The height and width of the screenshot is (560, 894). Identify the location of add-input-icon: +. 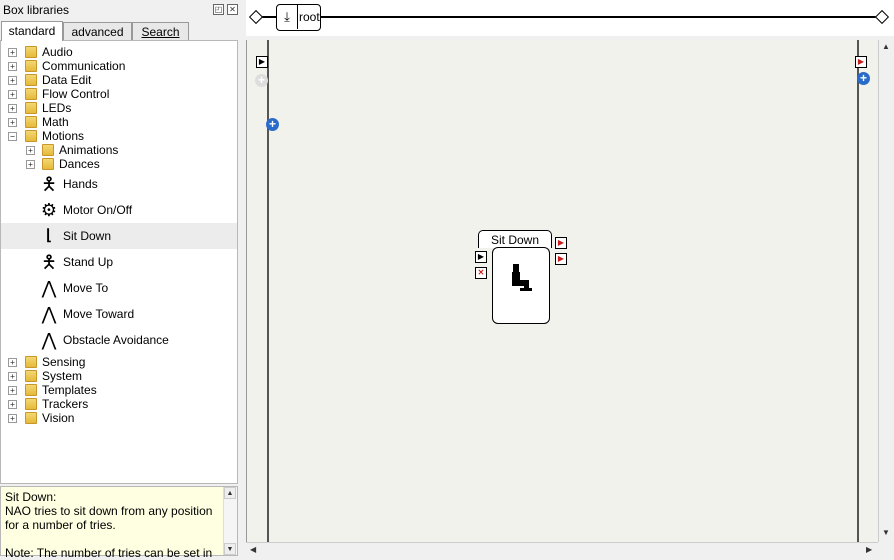
(272, 124).